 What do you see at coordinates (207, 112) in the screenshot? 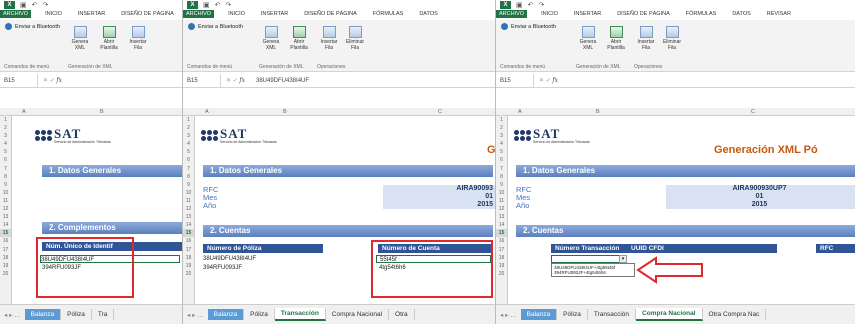
I see `col-a: A` at bounding box center [207, 112].